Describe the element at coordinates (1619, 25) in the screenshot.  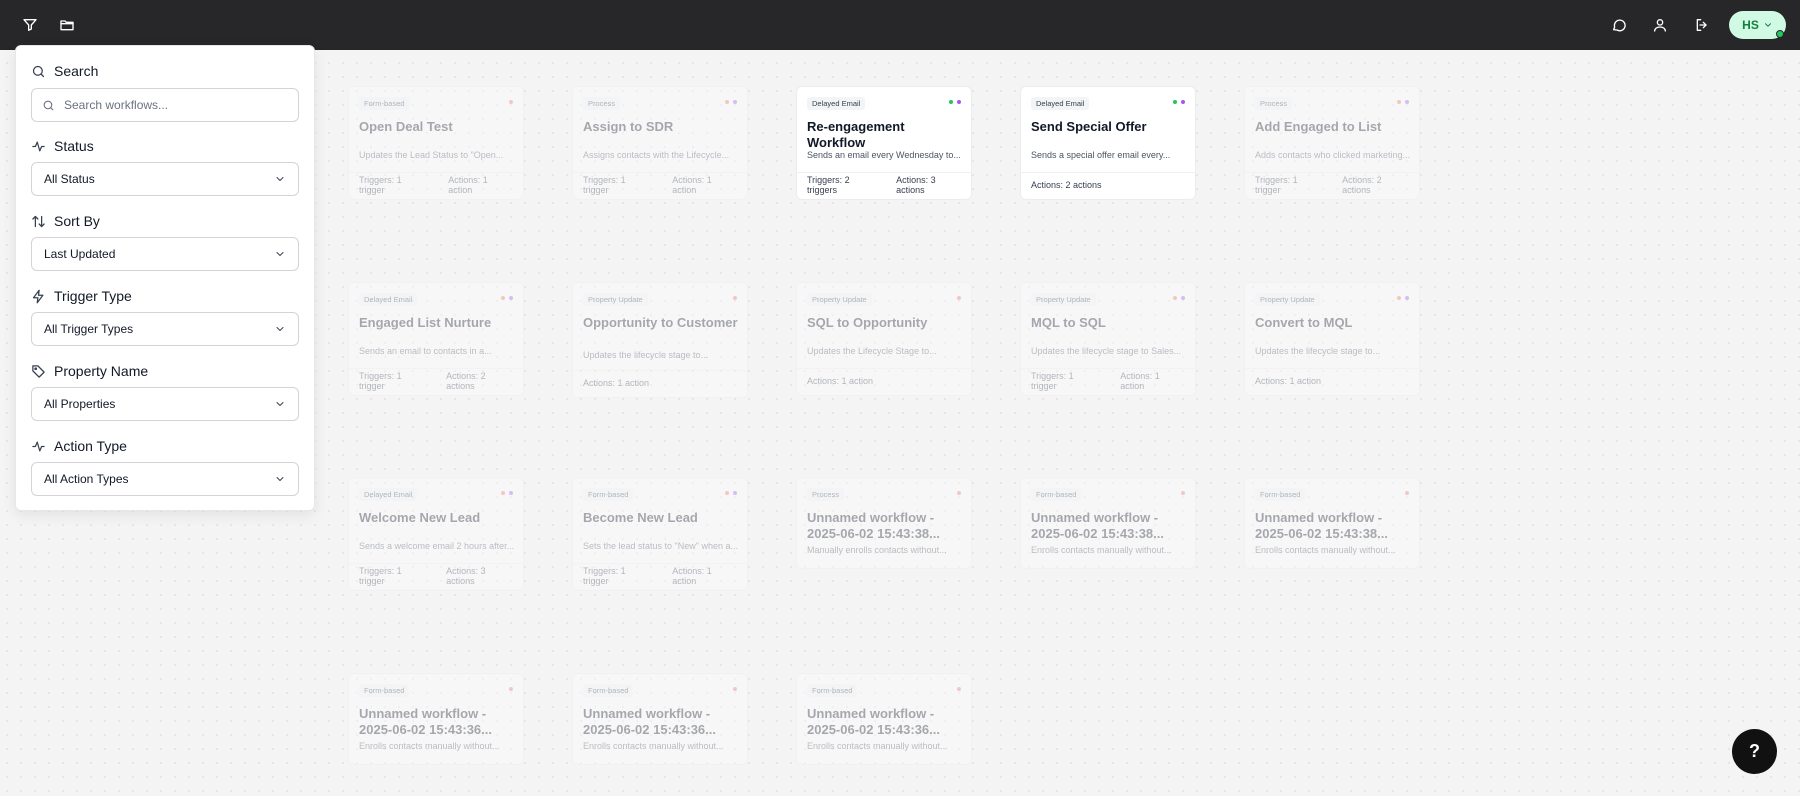
I see `chat-icon` at that location.